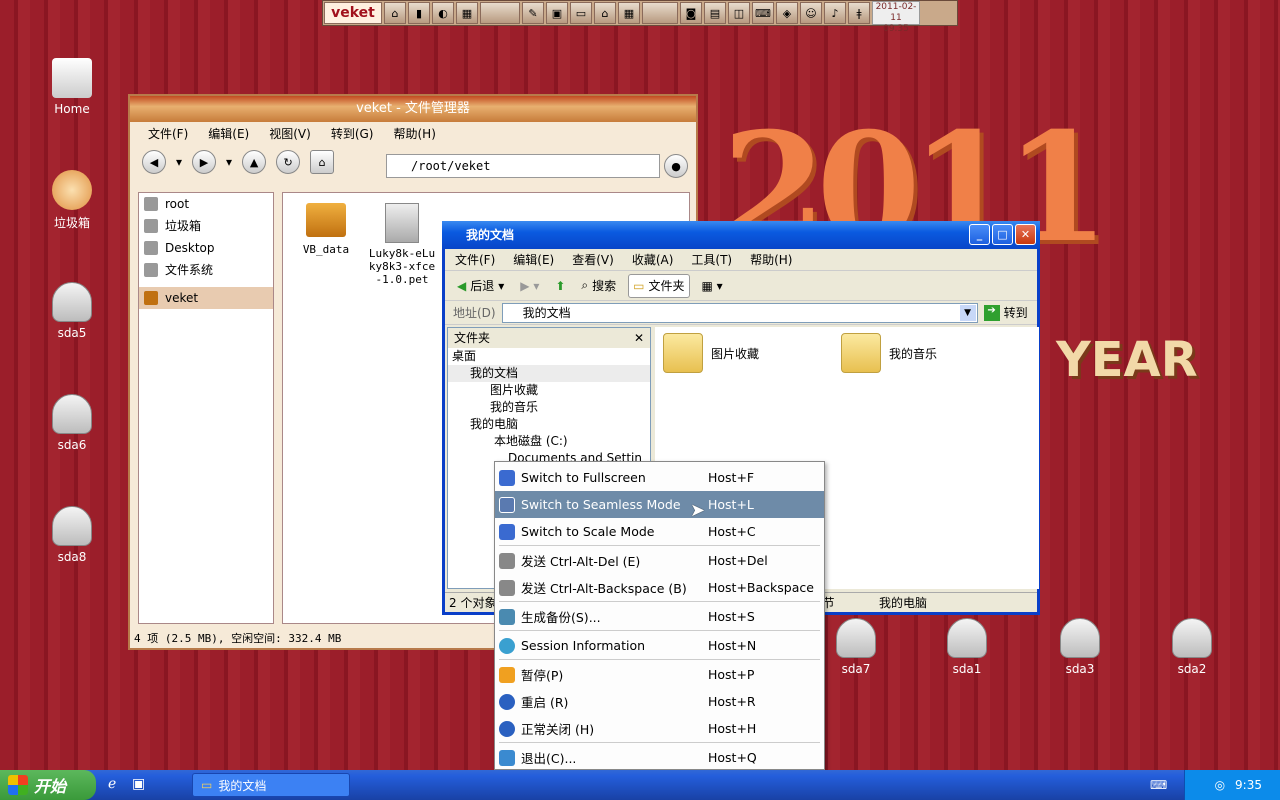  Describe the element at coordinates (691, 13) in the screenshot. I see `camera-icon: ◙` at that location.